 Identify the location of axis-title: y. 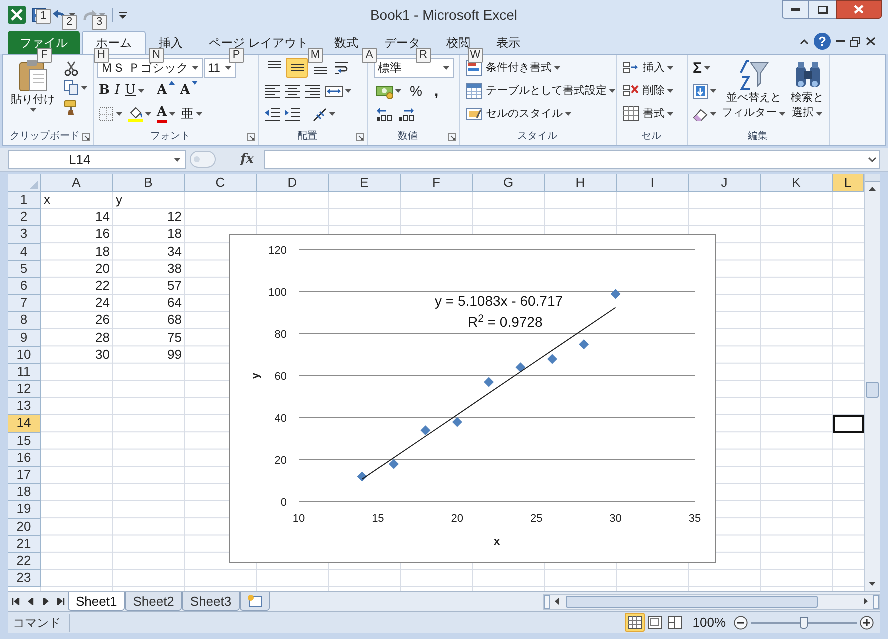
(256, 376).